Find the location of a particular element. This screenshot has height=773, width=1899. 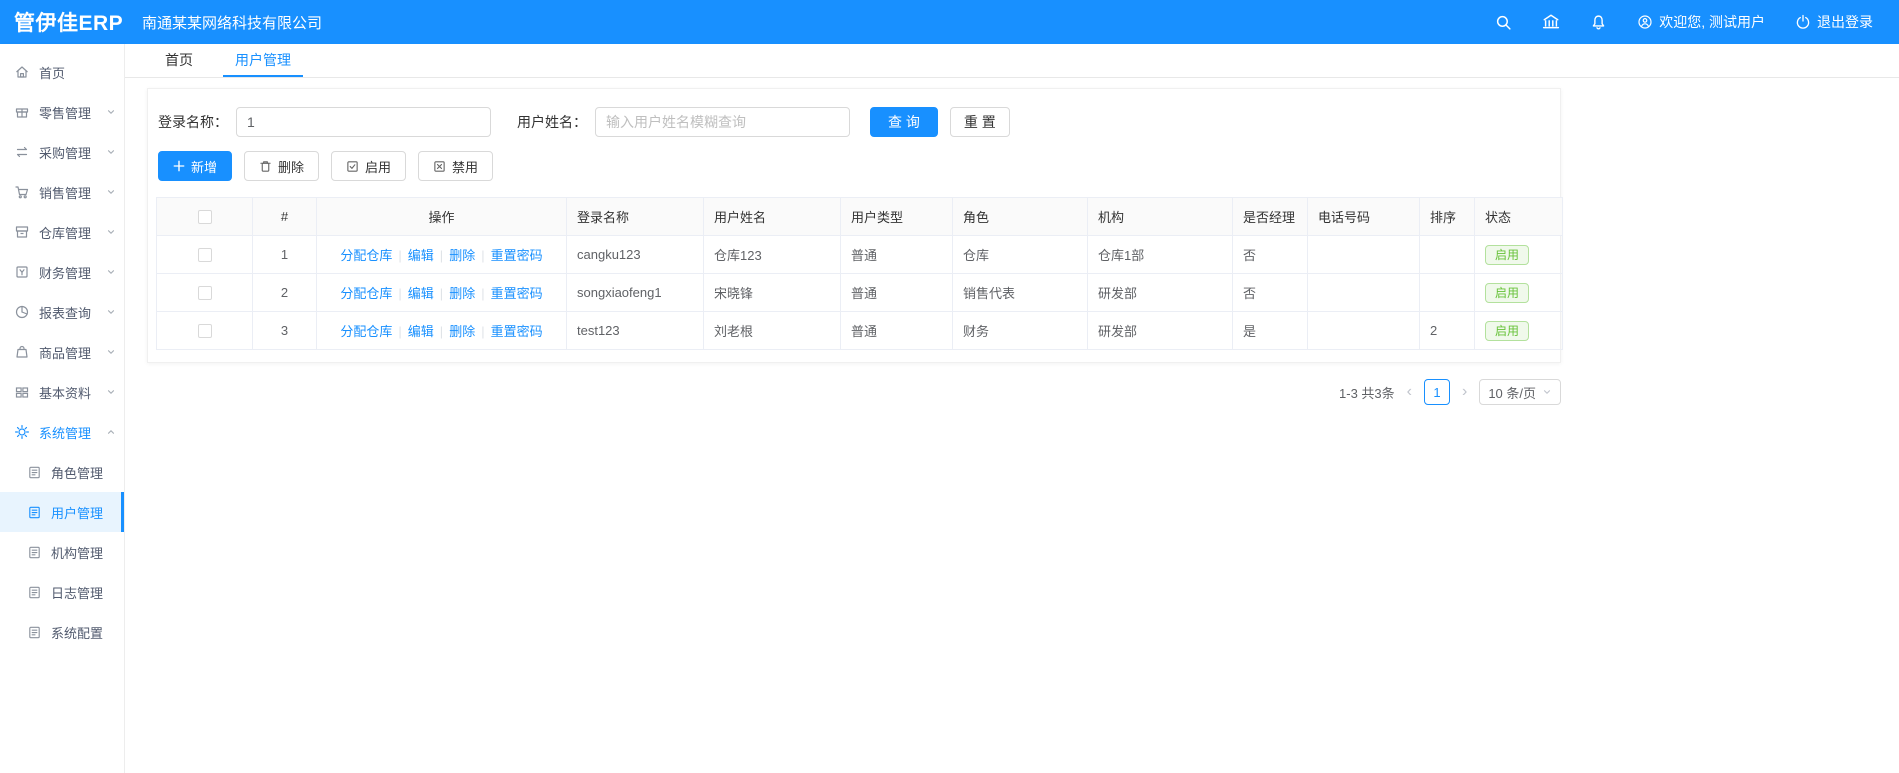

company-name: 南通某某网络科技有限公司 is located at coordinates (232, 23).